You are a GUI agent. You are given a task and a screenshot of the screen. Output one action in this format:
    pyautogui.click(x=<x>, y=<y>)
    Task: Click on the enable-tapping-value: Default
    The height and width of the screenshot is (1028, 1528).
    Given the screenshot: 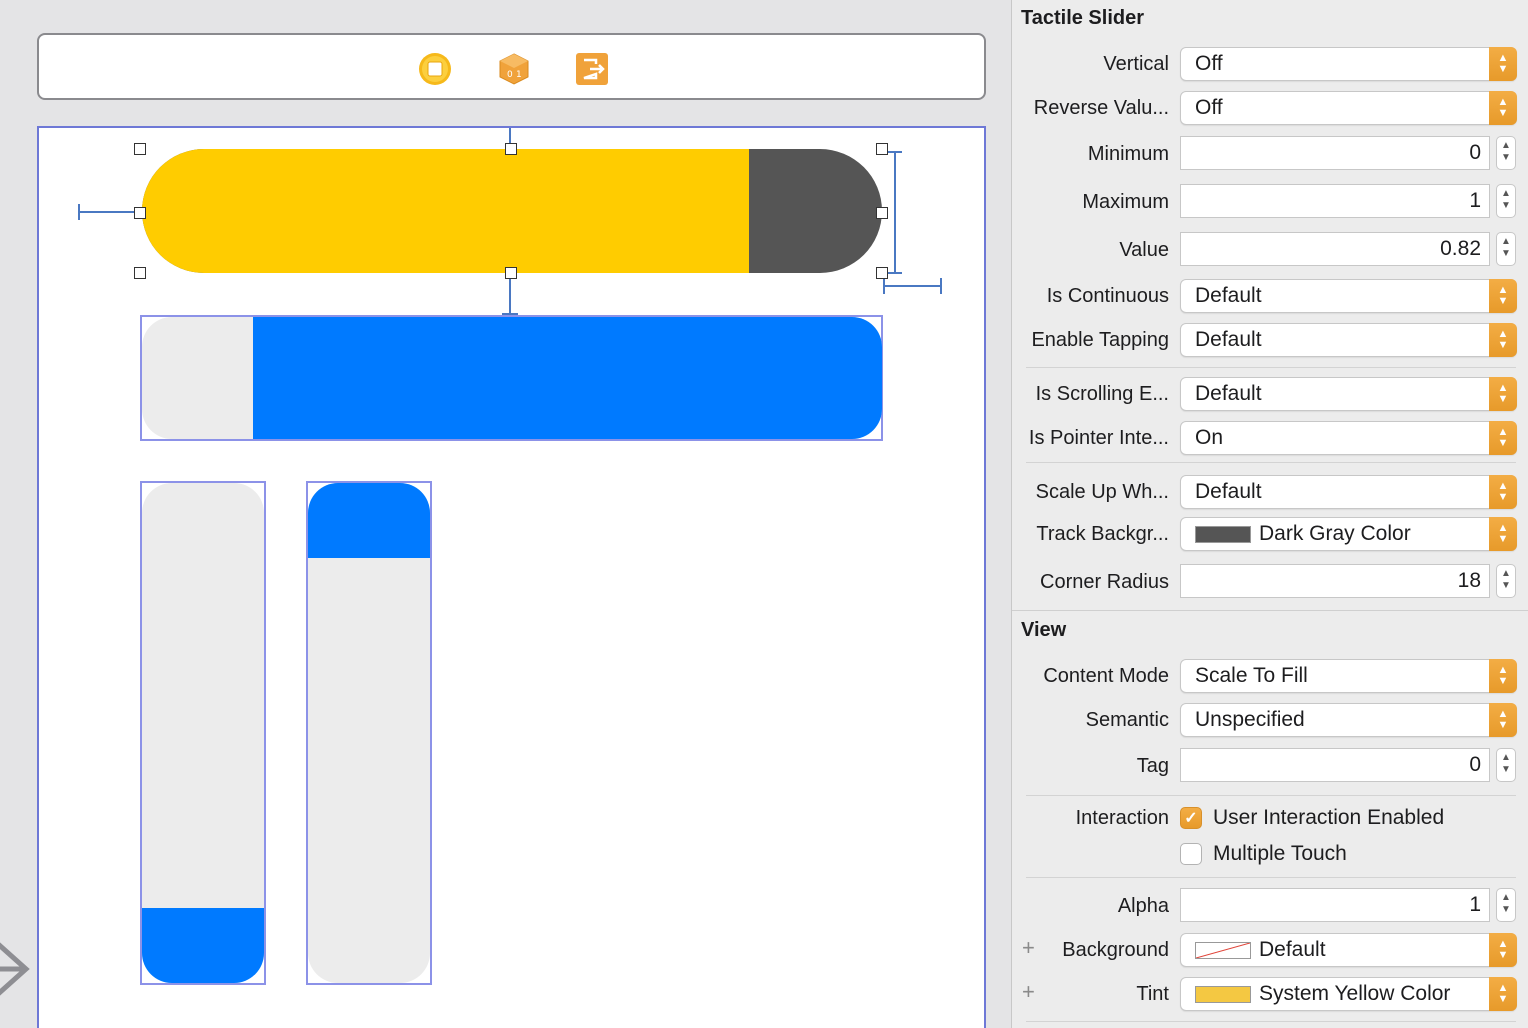 What is the action you would take?
    pyautogui.click(x=1228, y=339)
    